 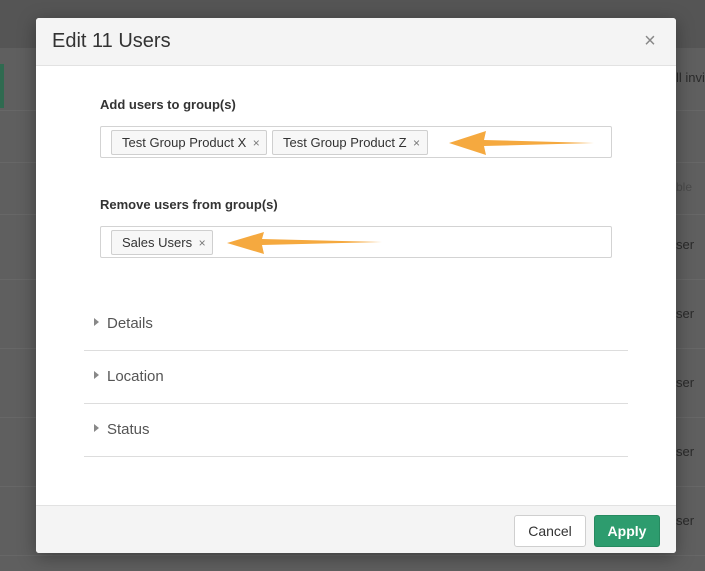 What do you see at coordinates (130, 323) in the screenshot?
I see `section-label: Details` at bounding box center [130, 323].